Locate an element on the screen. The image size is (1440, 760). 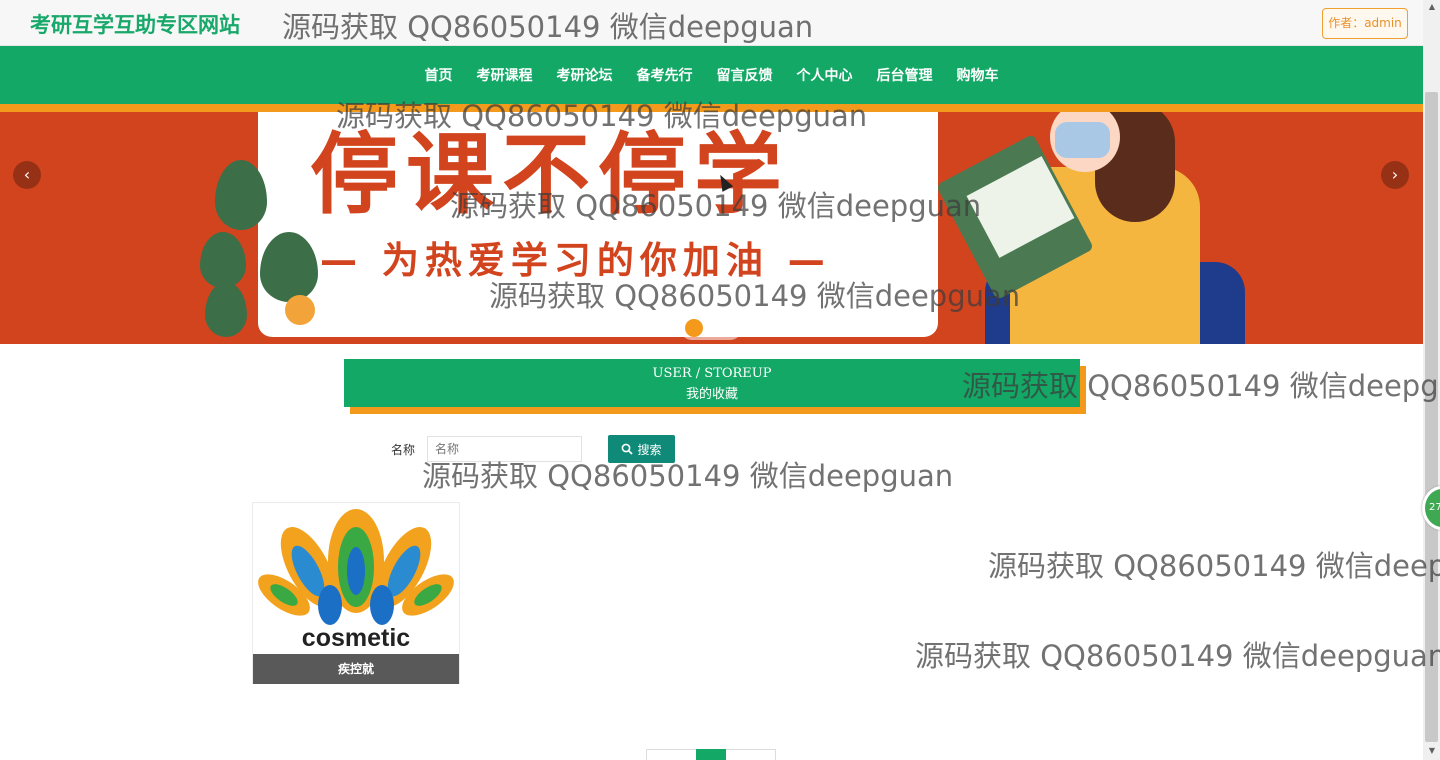
product-image: cosmetic is located at coordinates (356, 578).